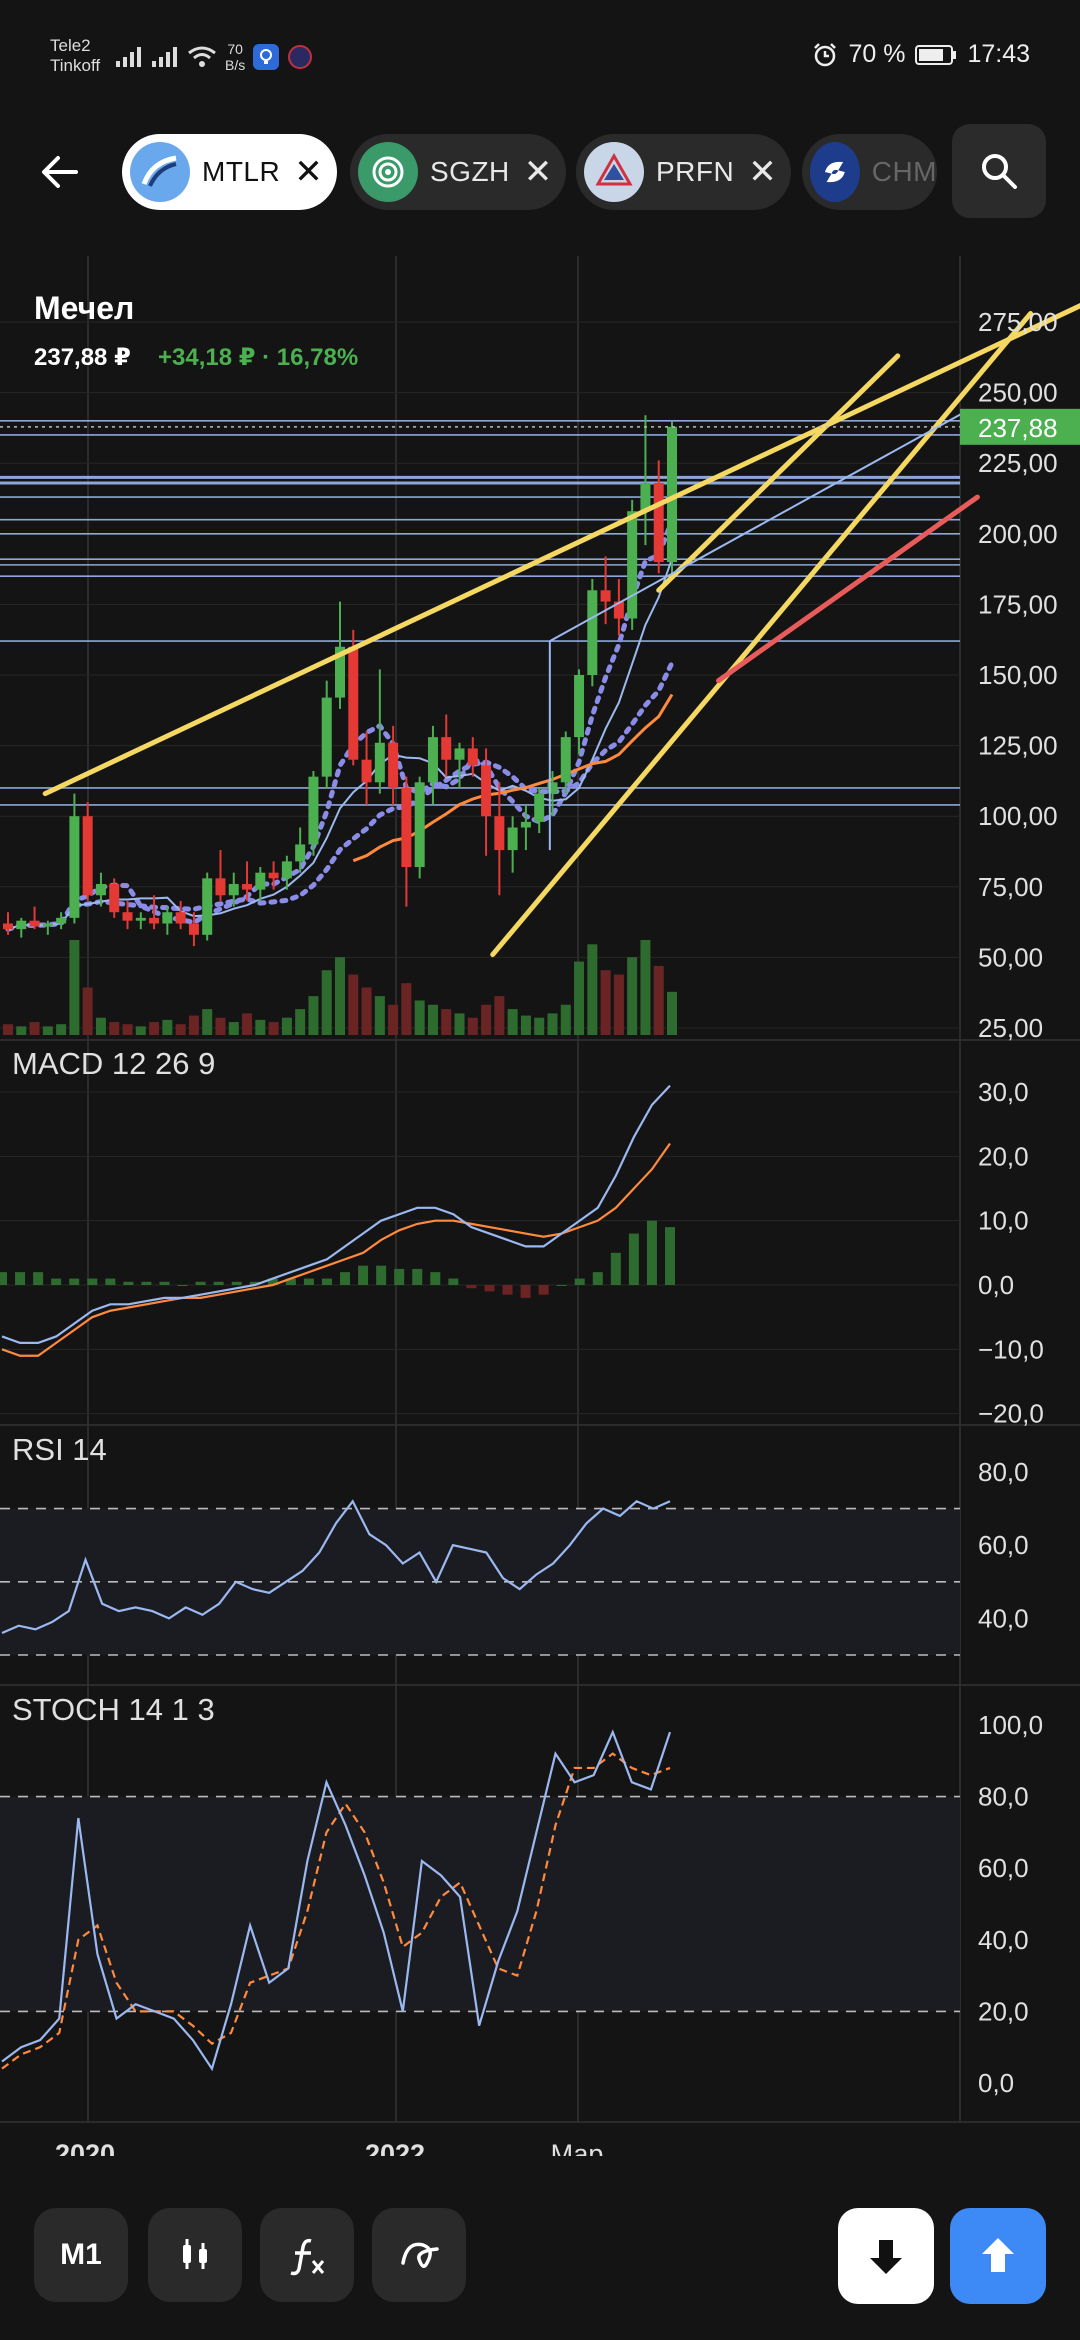  Describe the element at coordinates (307, 2255) in the screenshot. I see `indicators-button` at that location.